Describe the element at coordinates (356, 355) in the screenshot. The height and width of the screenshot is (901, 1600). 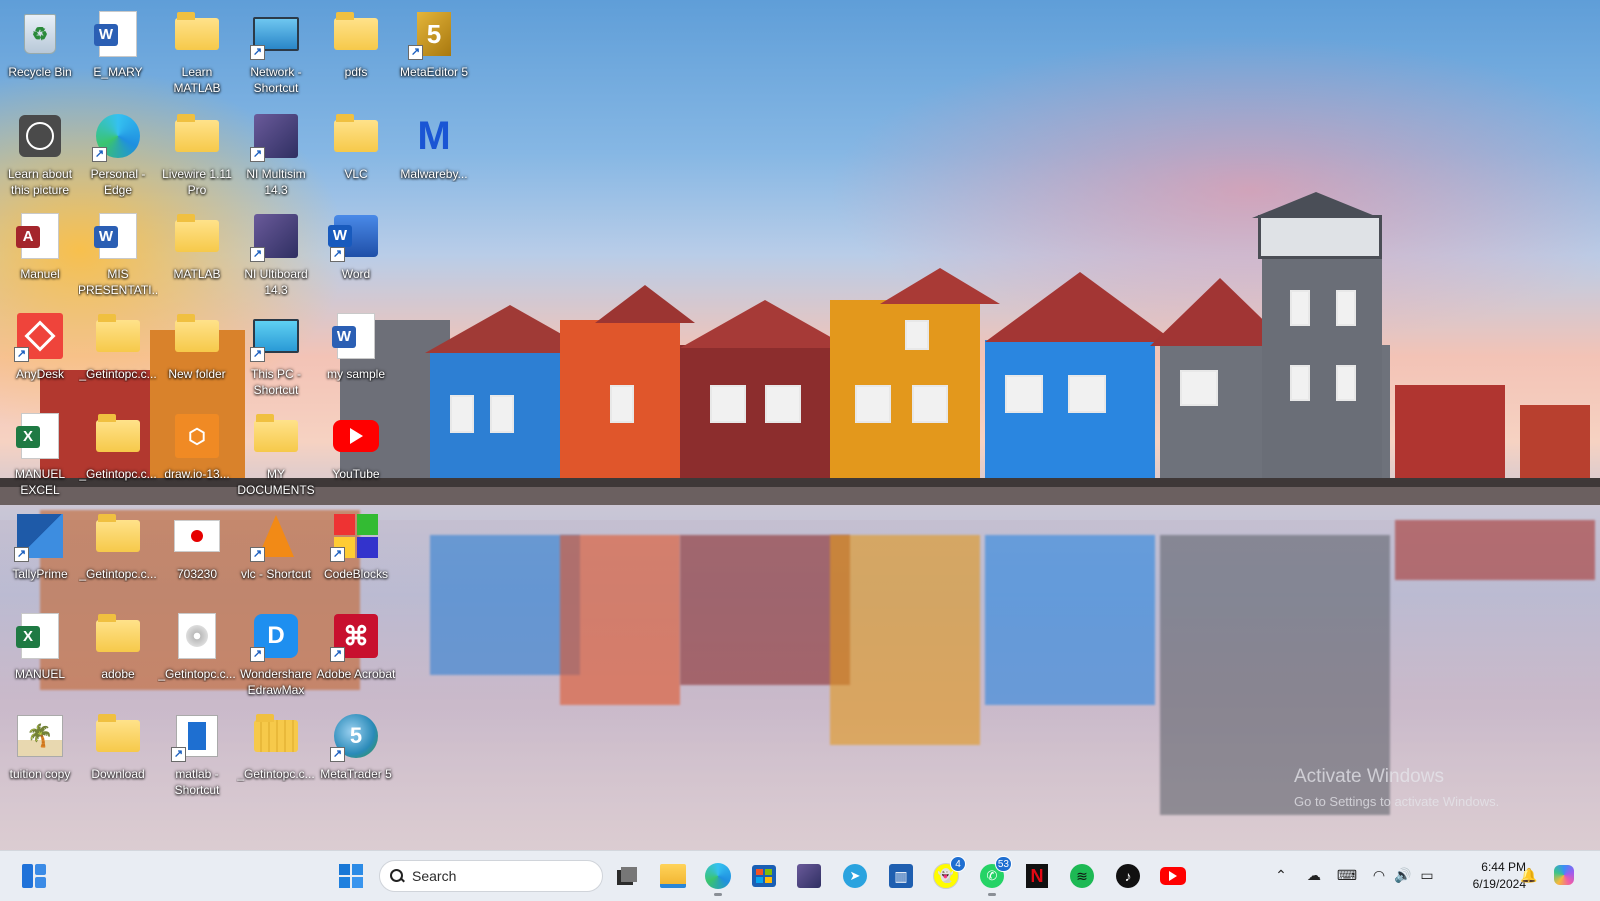
I see `desktop-icon-my-sample: W my sample` at that location.